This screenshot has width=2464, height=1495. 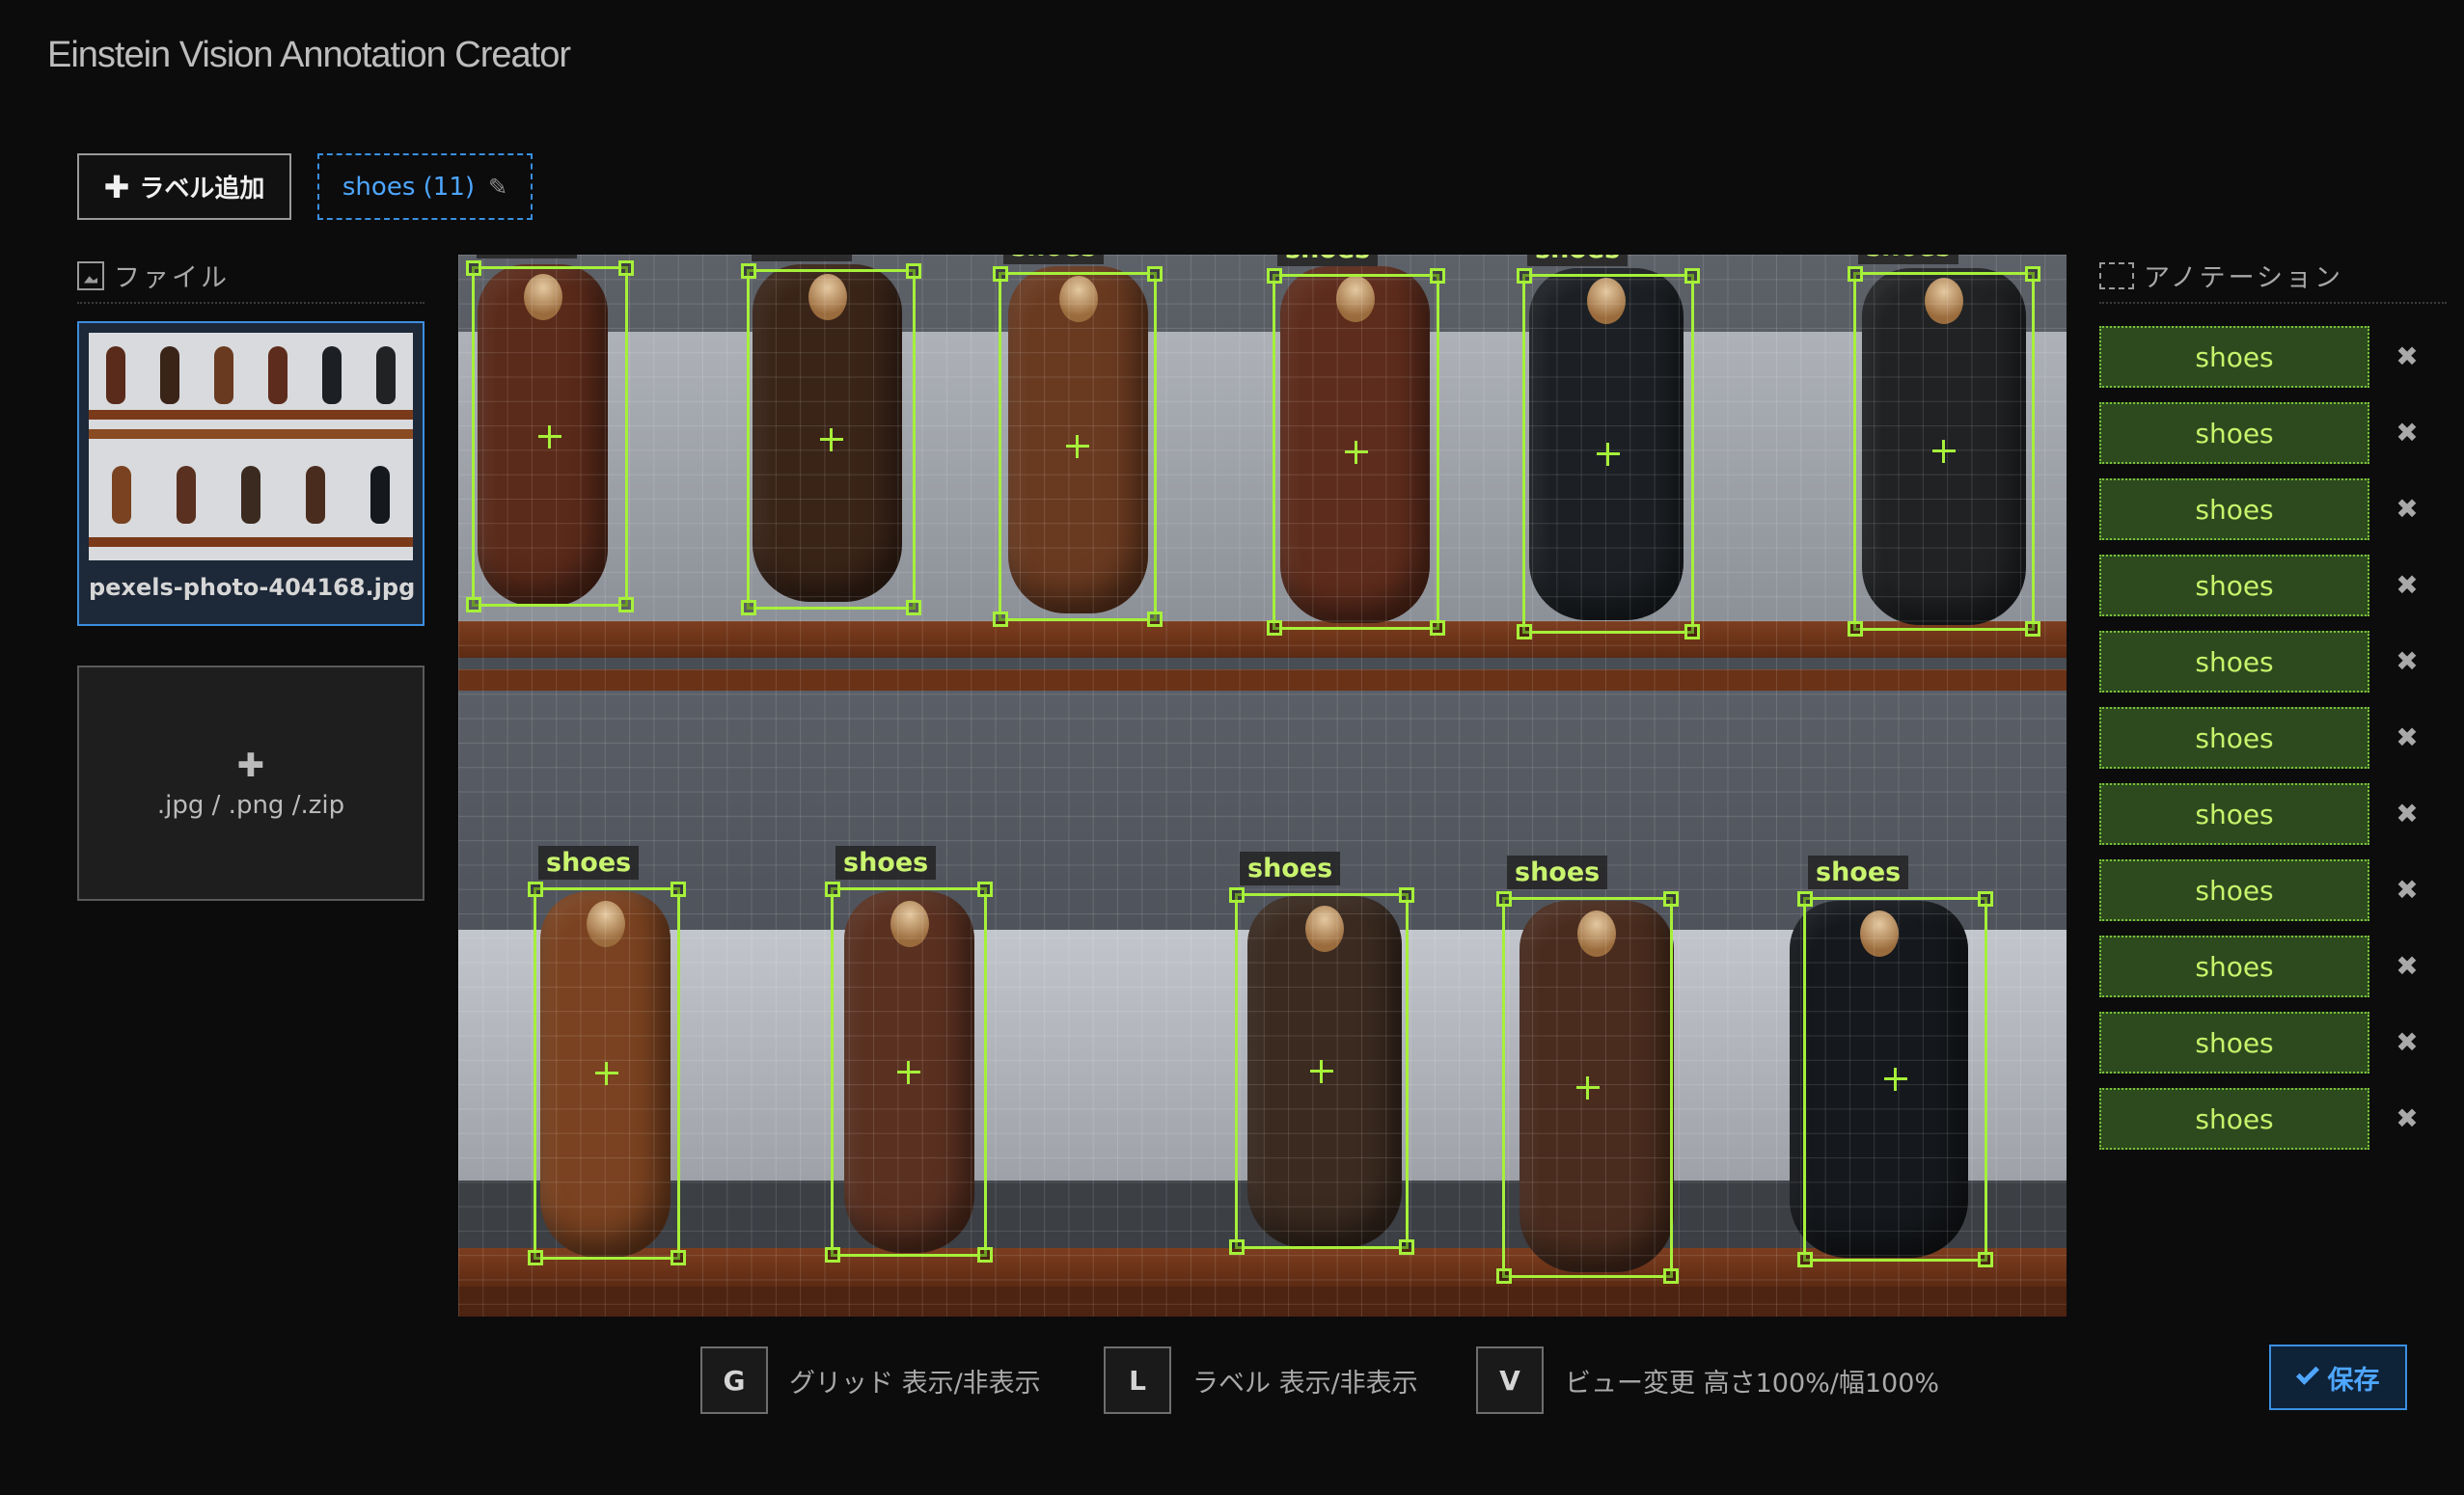 What do you see at coordinates (251, 280) in the screenshot?
I see `files-header: ファイル` at bounding box center [251, 280].